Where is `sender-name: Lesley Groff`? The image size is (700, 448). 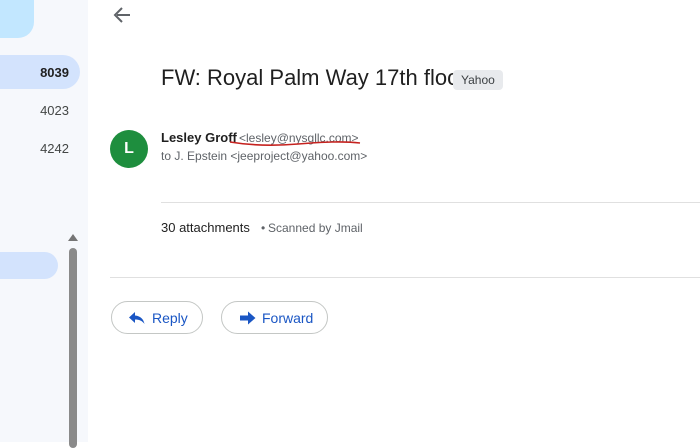
sender-name: Lesley Groff is located at coordinates (199, 137).